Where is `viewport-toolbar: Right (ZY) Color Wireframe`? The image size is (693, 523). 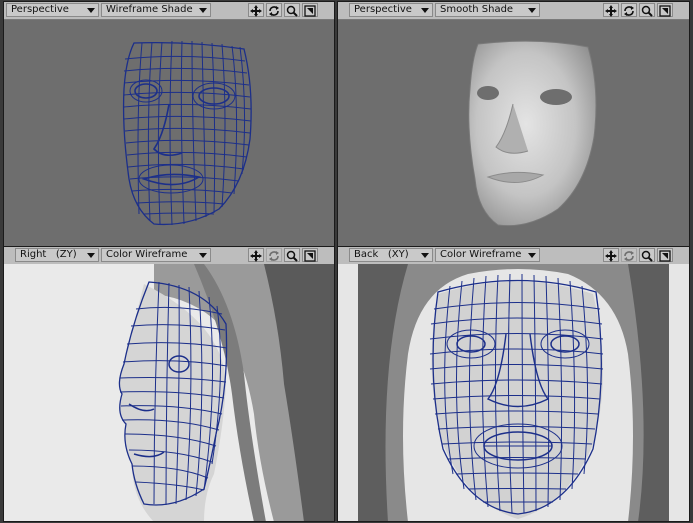 viewport-toolbar: Right (ZY) Color Wireframe is located at coordinates (169, 256).